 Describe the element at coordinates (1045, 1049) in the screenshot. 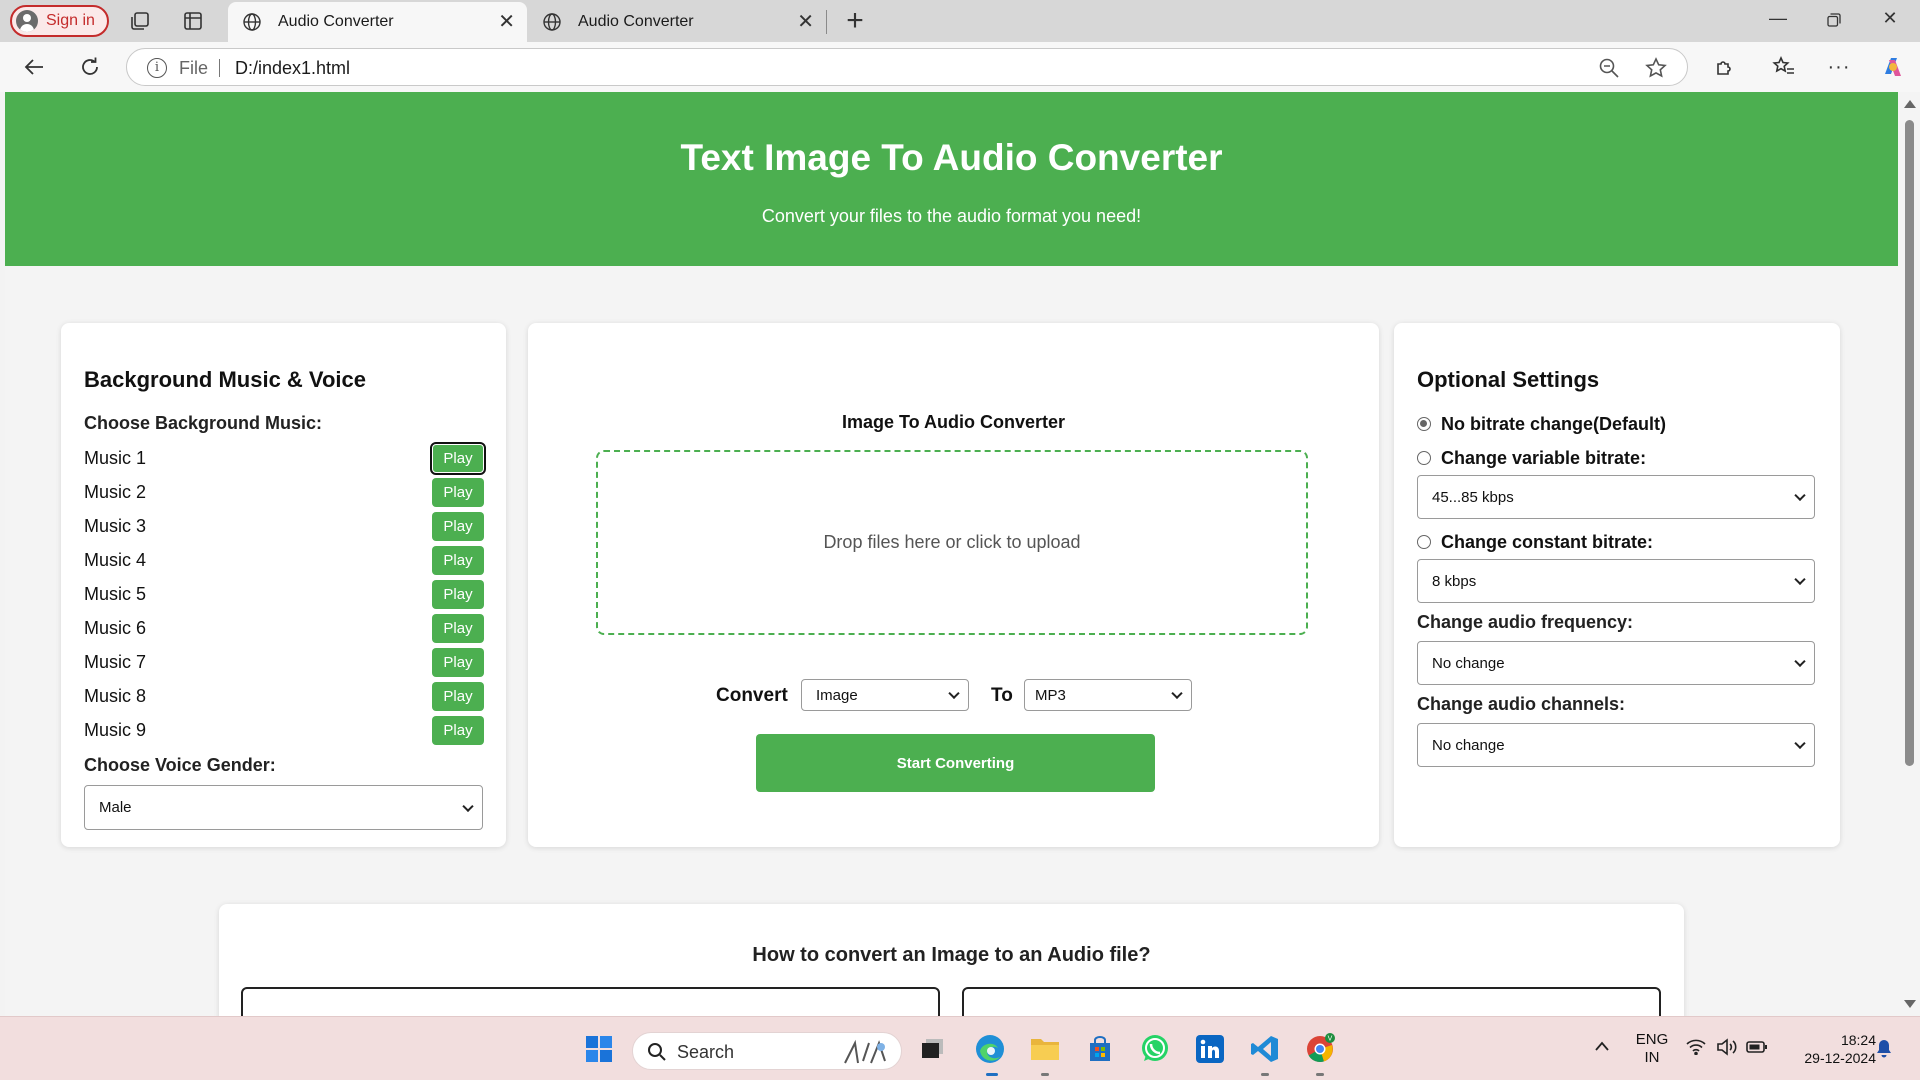

I see `file-explorer-icon` at that location.